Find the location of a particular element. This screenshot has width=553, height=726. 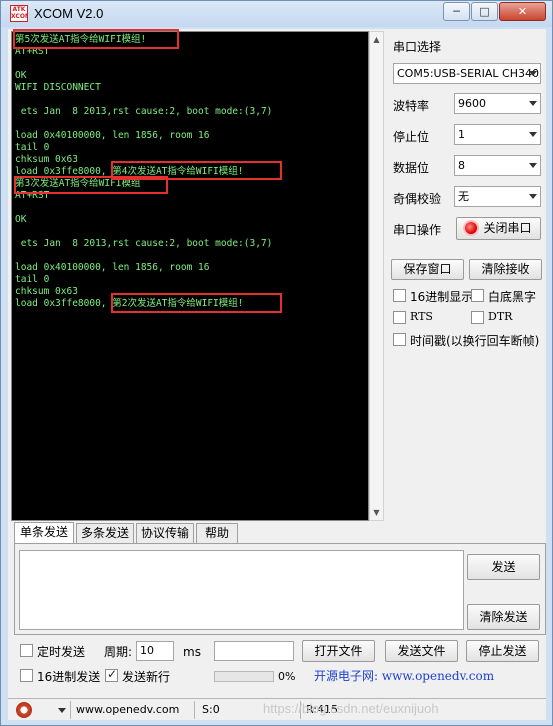

single-send-panel: 发送 清除发送 is located at coordinates (280, 589).